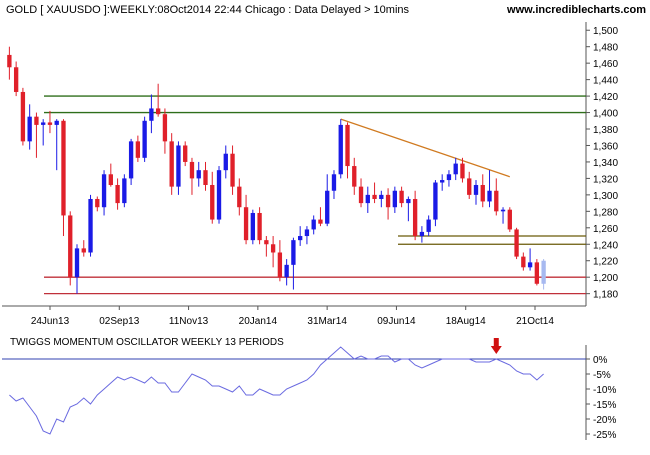  Describe the element at coordinates (605, 212) in the screenshot. I see `price-y-tick-label: 1,280` at that location.